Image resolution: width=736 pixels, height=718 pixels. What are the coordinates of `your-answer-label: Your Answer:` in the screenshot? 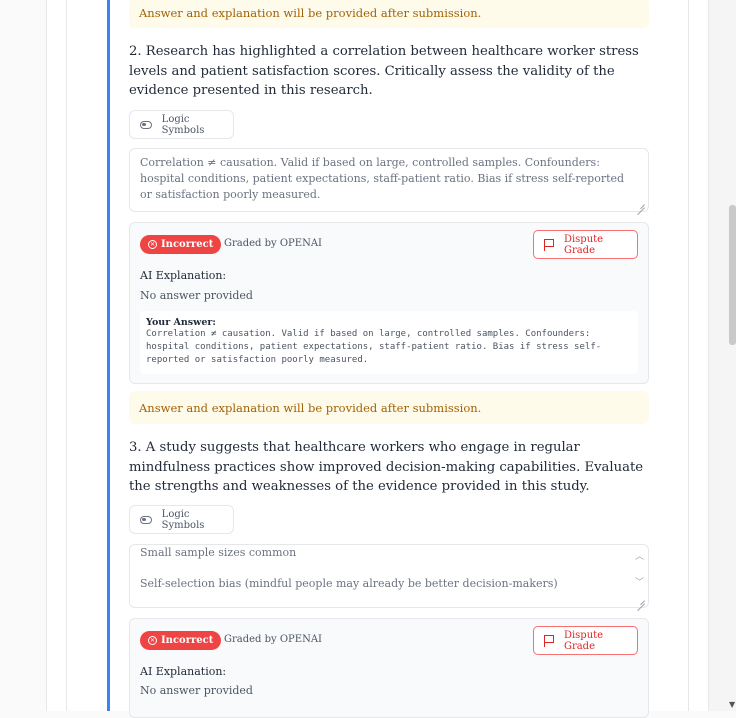 It's located at (181, 322).